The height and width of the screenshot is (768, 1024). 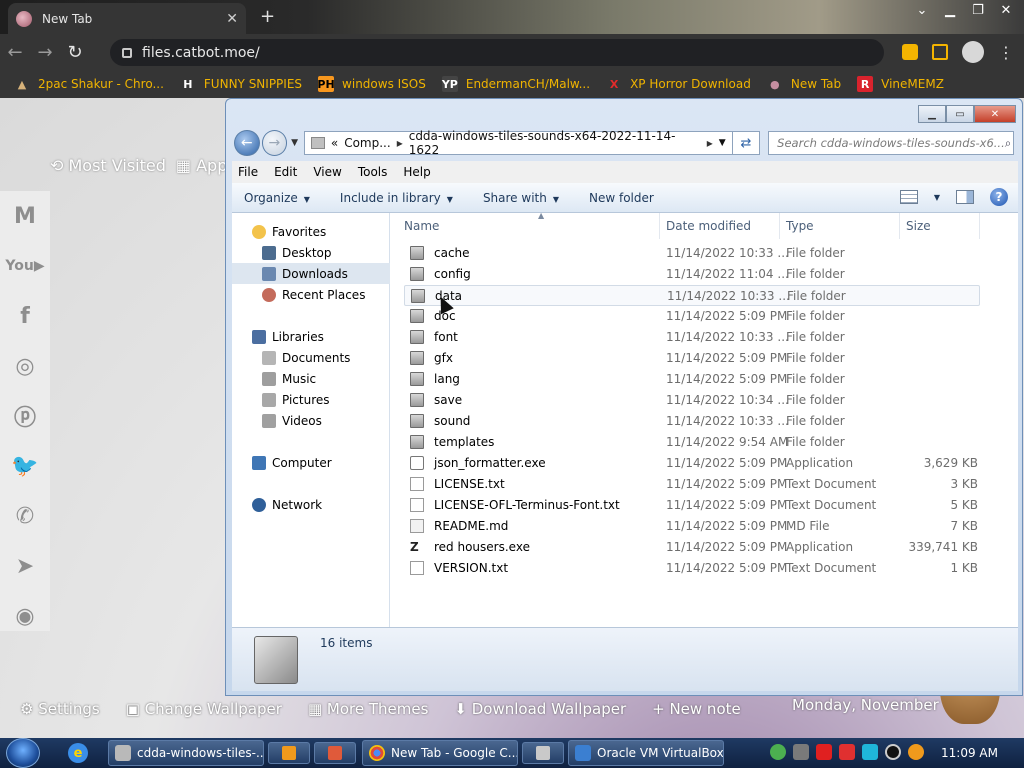 What do you see at coordinates (232, 19) in the screenshot?
I see `tab-close-icon: ✕` at bounding box center [232, 19].